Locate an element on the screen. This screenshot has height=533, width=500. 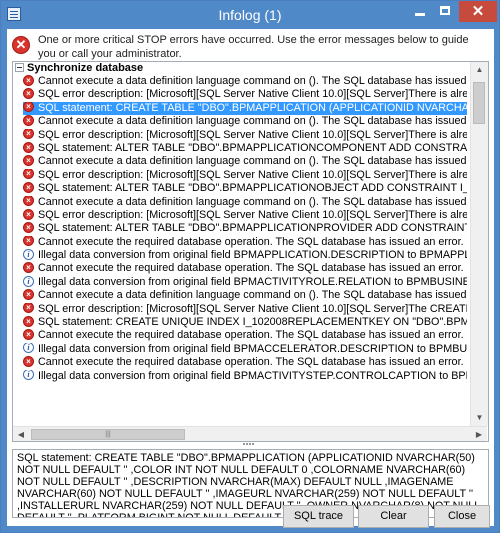
stop-error-icon: ✕ is located at coordinates (21, 45).